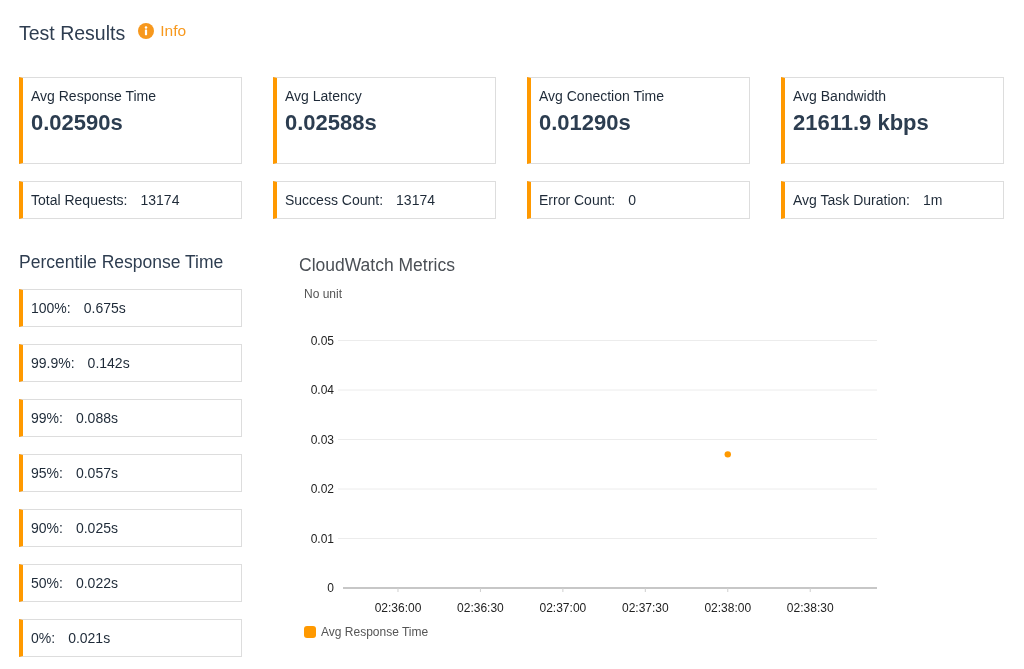  What do you see at coordinates (577, 200) in the screenshot?
I see `stat-label: Error Count:` at bounding box center [577, 200].